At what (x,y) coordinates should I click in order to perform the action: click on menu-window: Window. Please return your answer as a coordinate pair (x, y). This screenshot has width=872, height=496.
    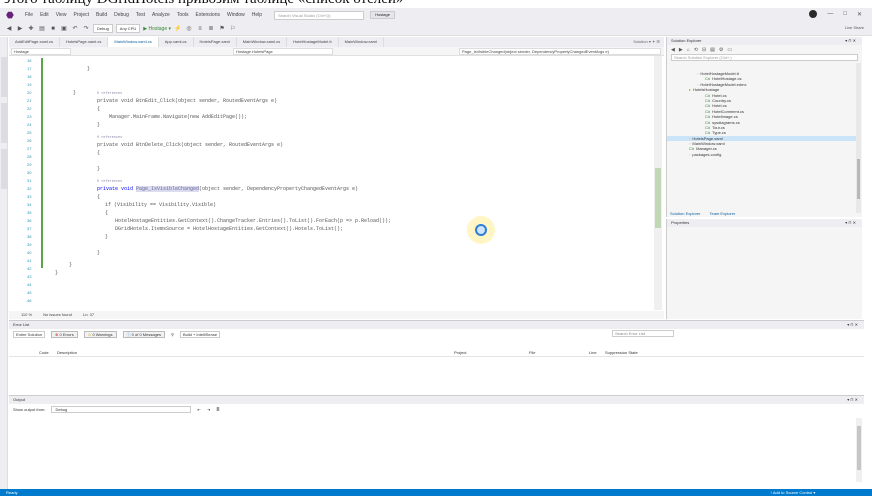
    Looking at the image, I should click on (236, 15).